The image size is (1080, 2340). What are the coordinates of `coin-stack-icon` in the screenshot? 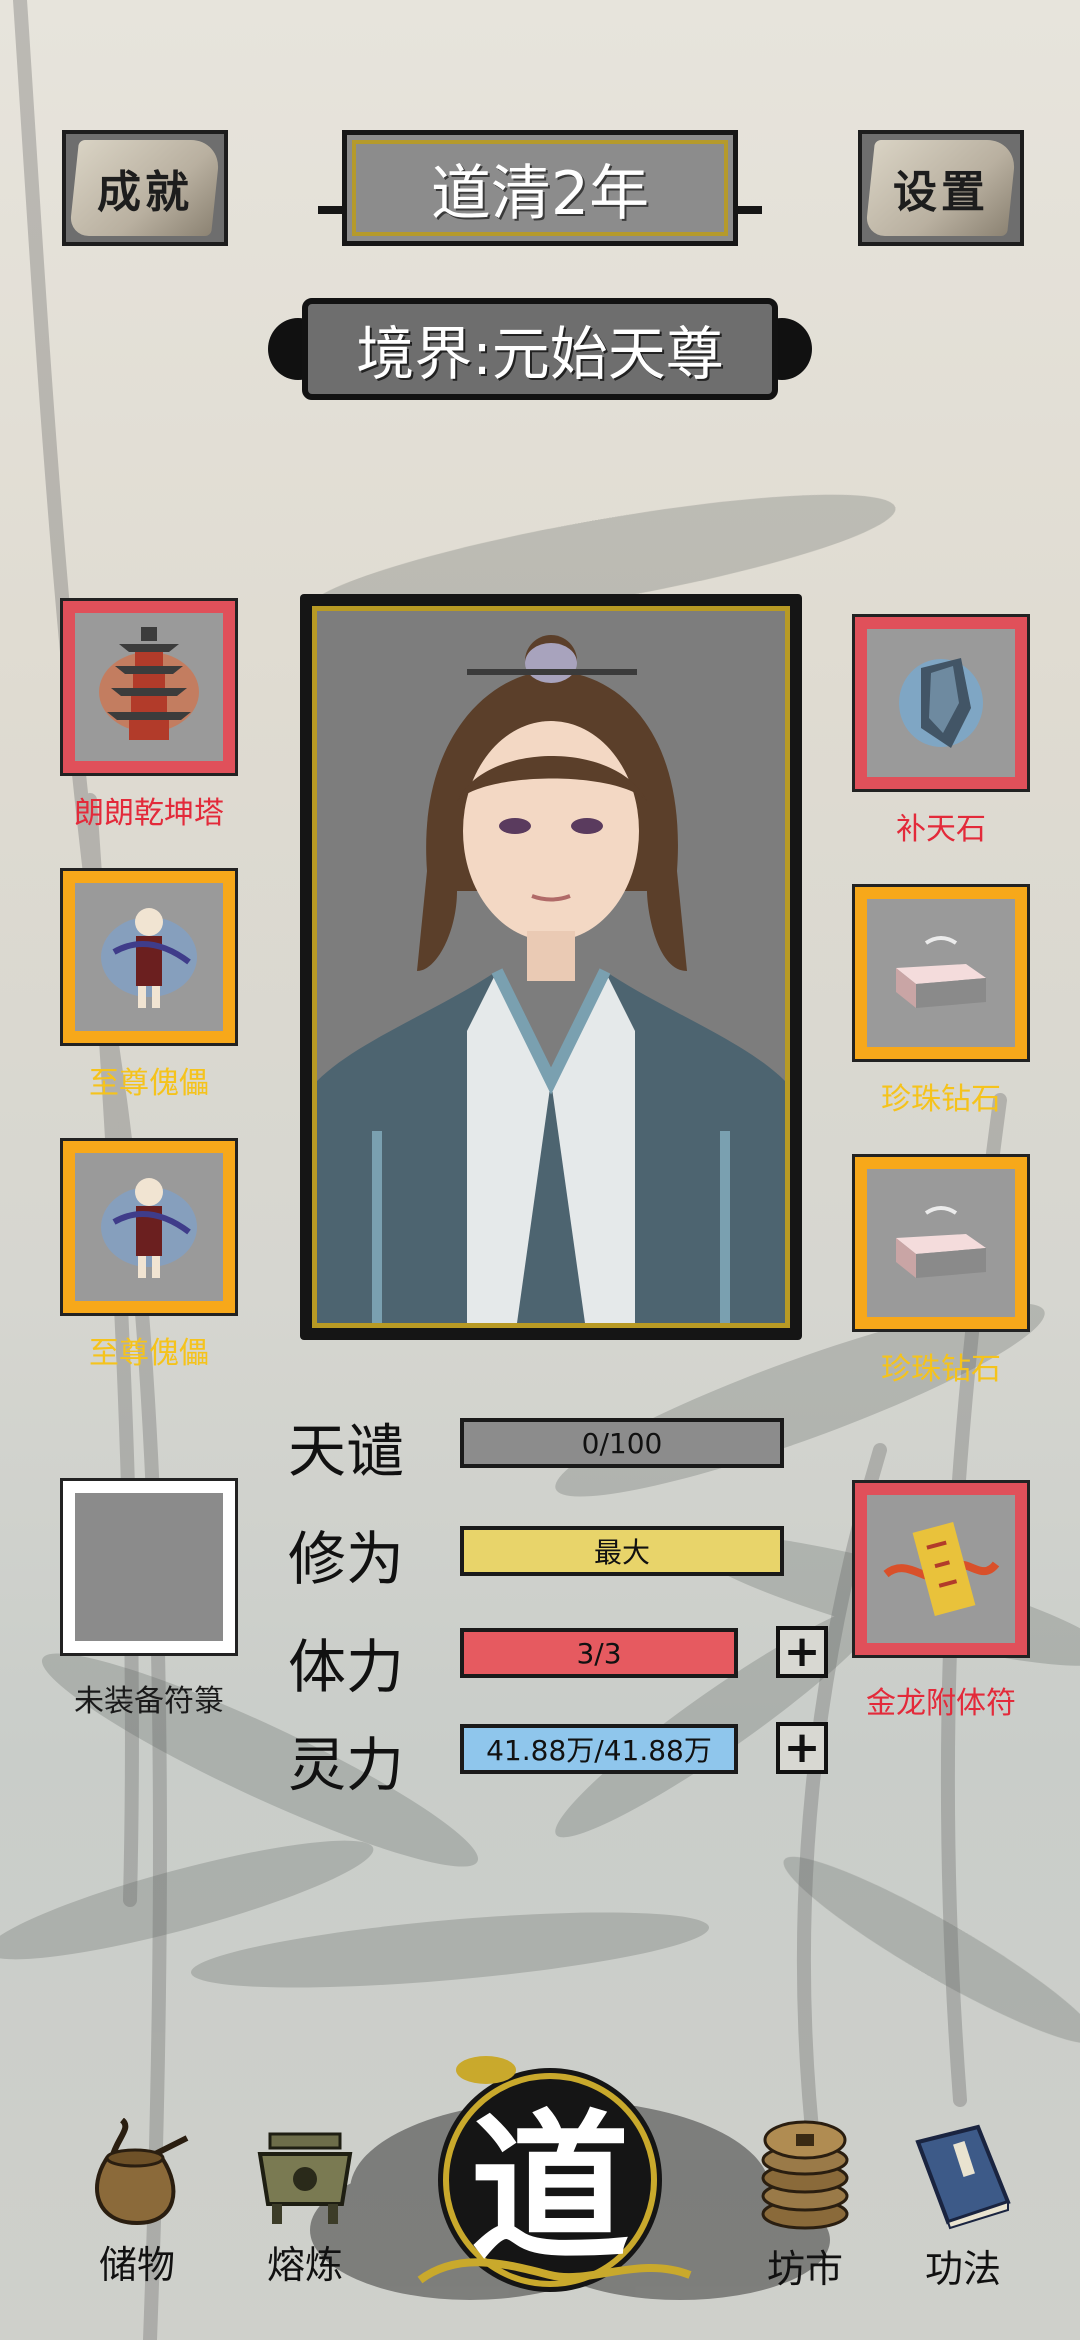 It's located at (805, 2175).